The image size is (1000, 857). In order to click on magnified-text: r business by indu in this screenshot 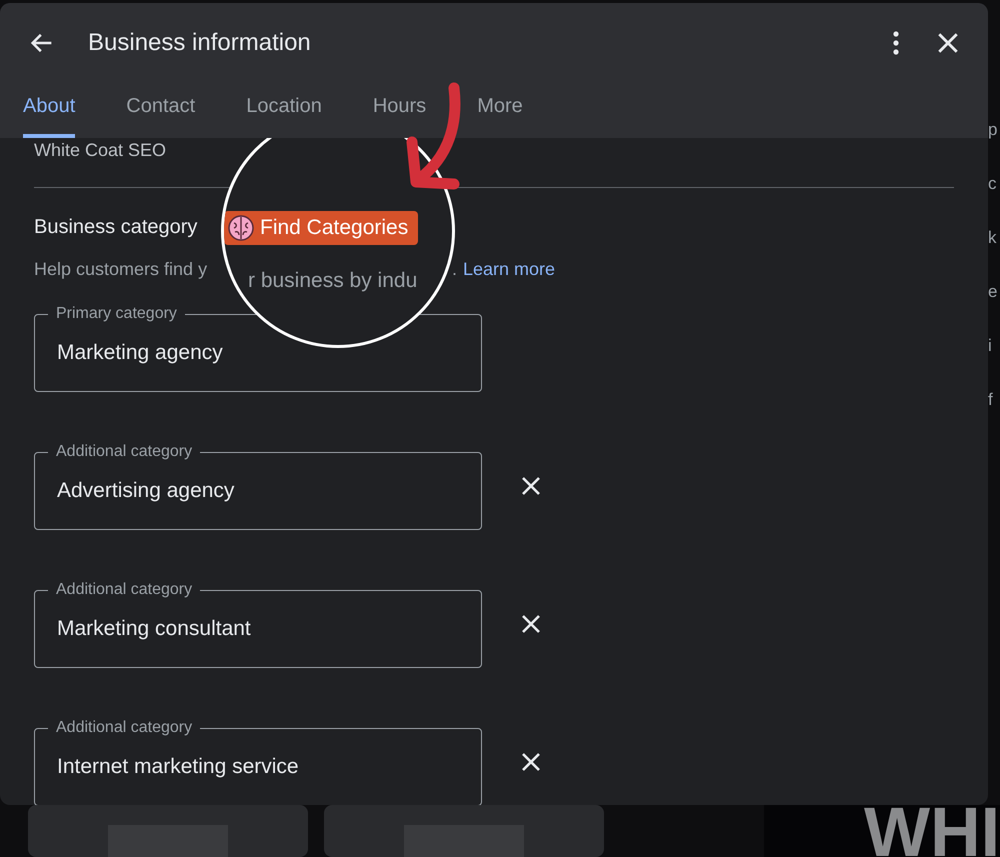, I will do `click(333, 281)`.